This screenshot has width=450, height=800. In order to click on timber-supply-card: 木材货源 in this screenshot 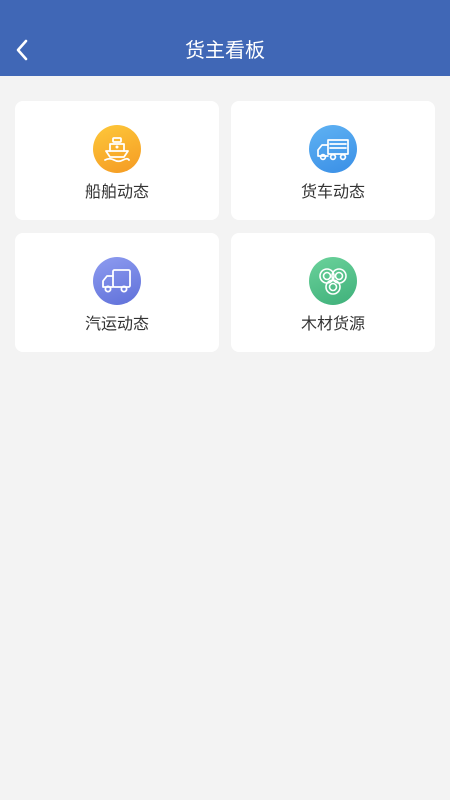, I will do `click(333, 292)`.